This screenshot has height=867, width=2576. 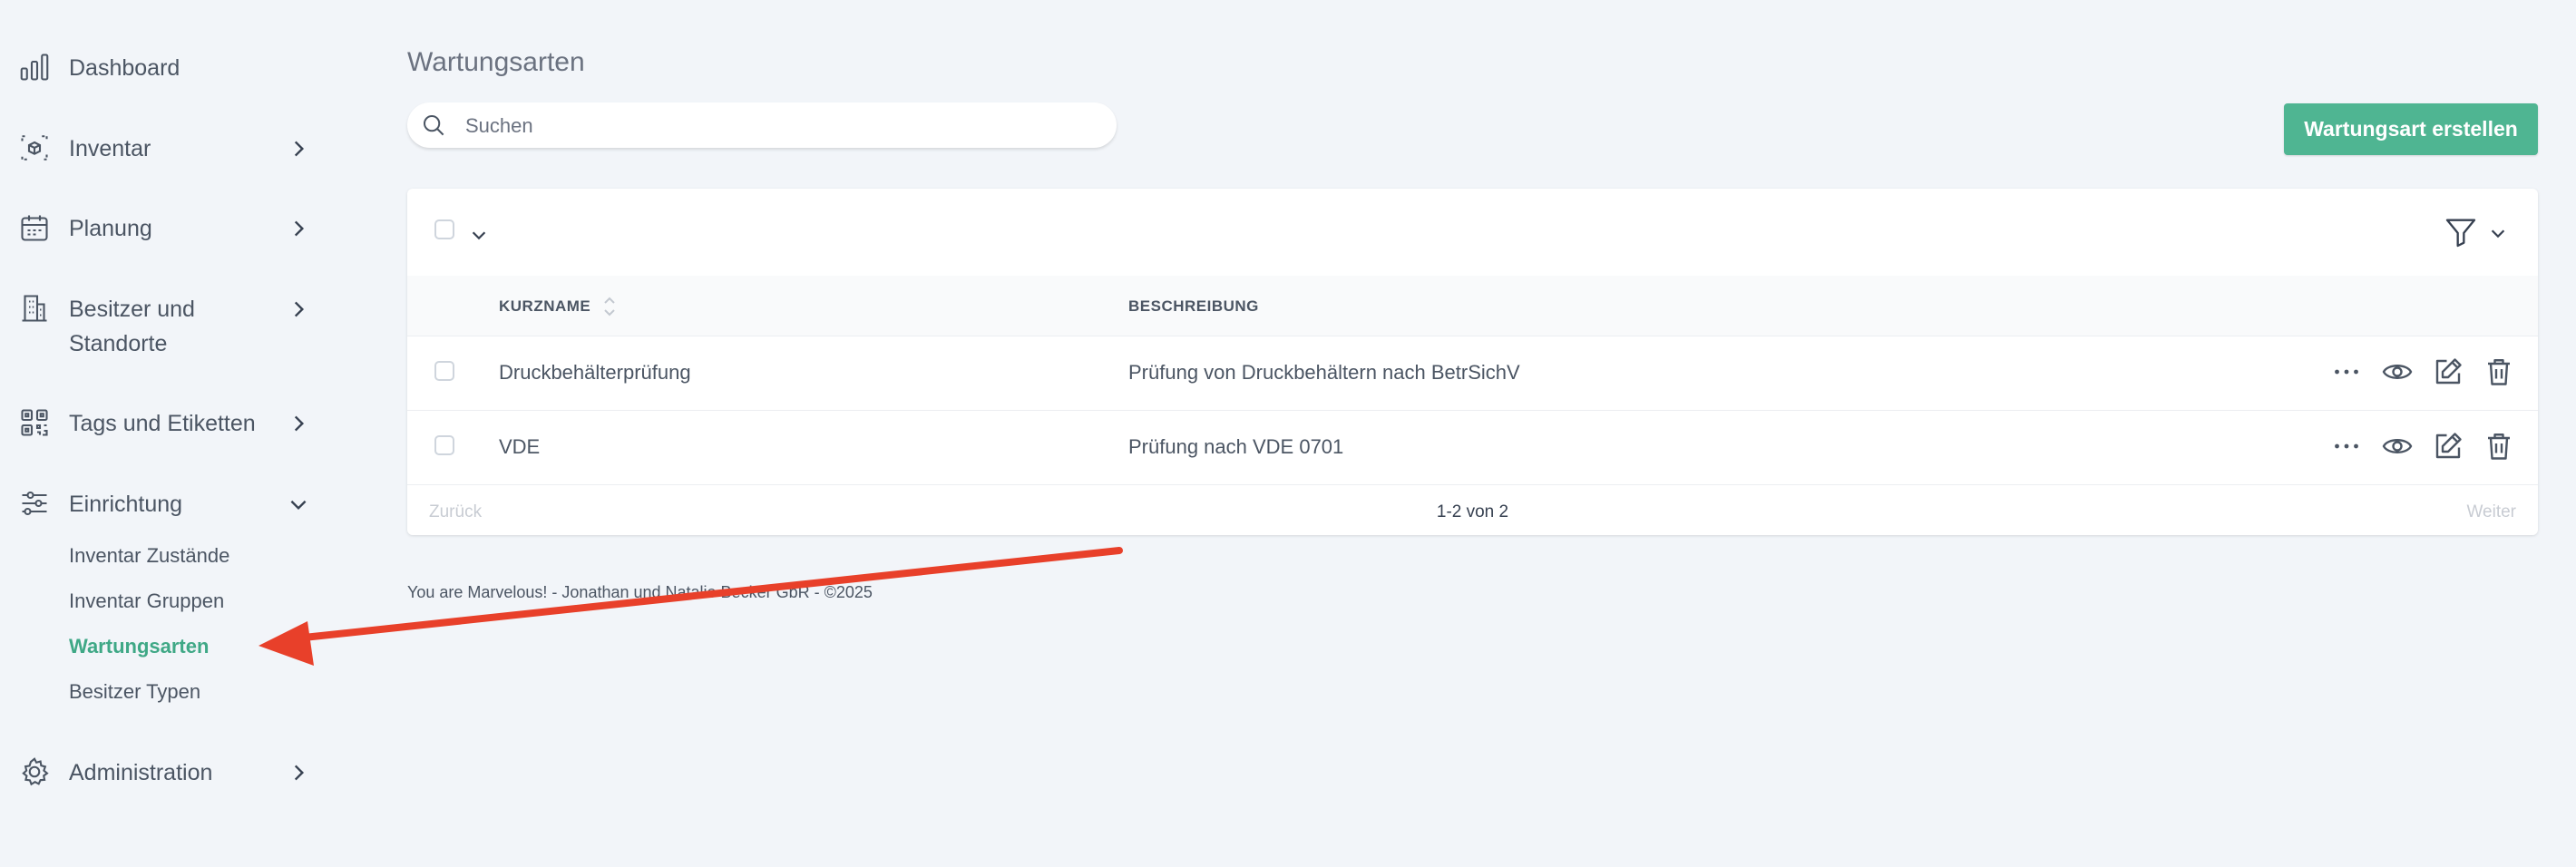 What do you see at coordinates (149, 556) in the screenshot?
I see `sidebar-subitem-inventar-zustaende: Inventar Zustände` at bounding box center [149, 556].